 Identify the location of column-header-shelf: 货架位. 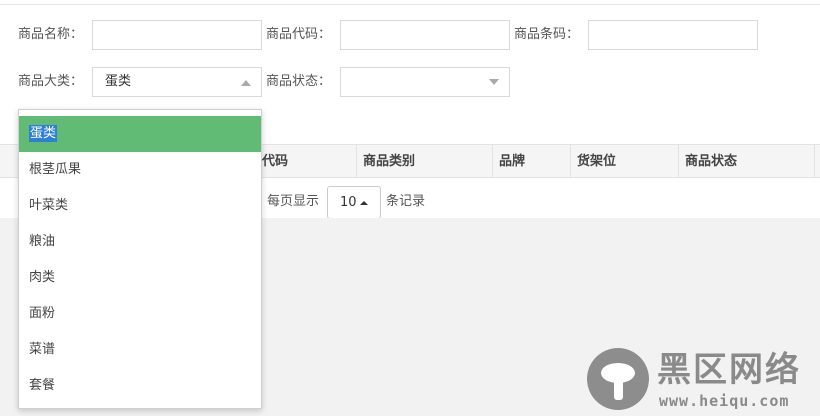
(624, 161).